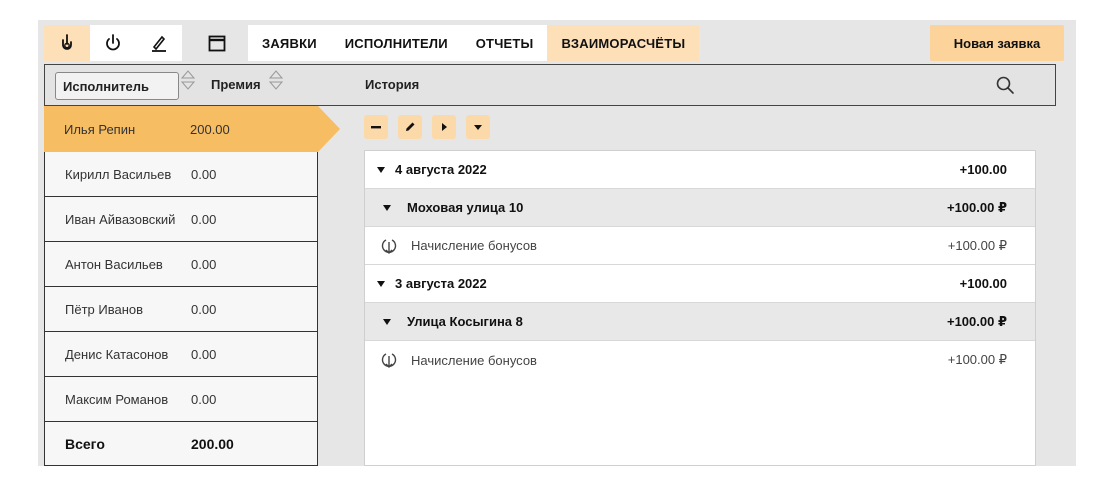  I want to click on executor-row: Илья Репин 200.00, so click(192, 129).